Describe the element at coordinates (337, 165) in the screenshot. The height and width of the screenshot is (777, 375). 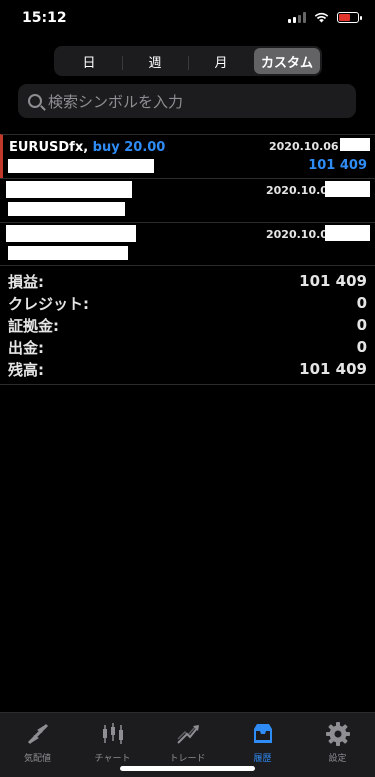
I see `deal-profit: 101 409` at that location.